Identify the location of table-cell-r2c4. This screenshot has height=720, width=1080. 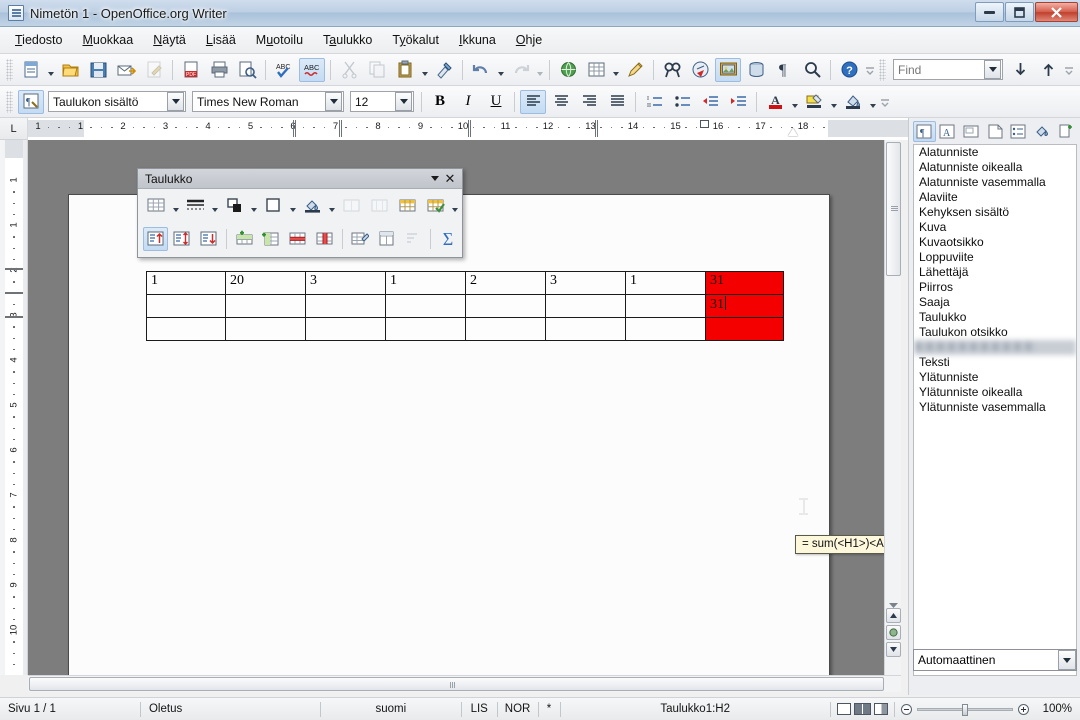
(425, 306).